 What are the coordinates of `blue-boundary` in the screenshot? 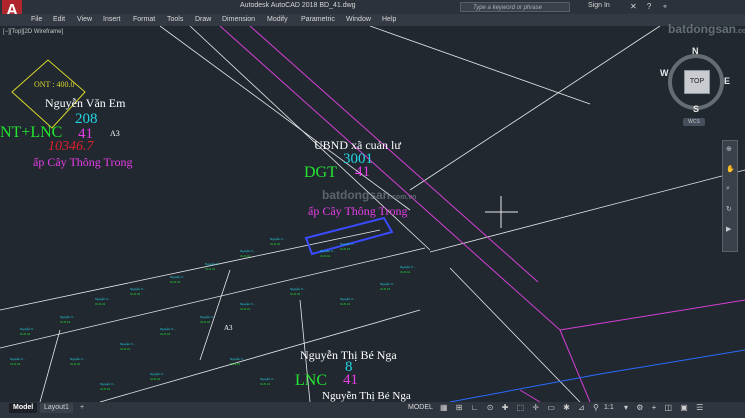 It's located at (597, 375).